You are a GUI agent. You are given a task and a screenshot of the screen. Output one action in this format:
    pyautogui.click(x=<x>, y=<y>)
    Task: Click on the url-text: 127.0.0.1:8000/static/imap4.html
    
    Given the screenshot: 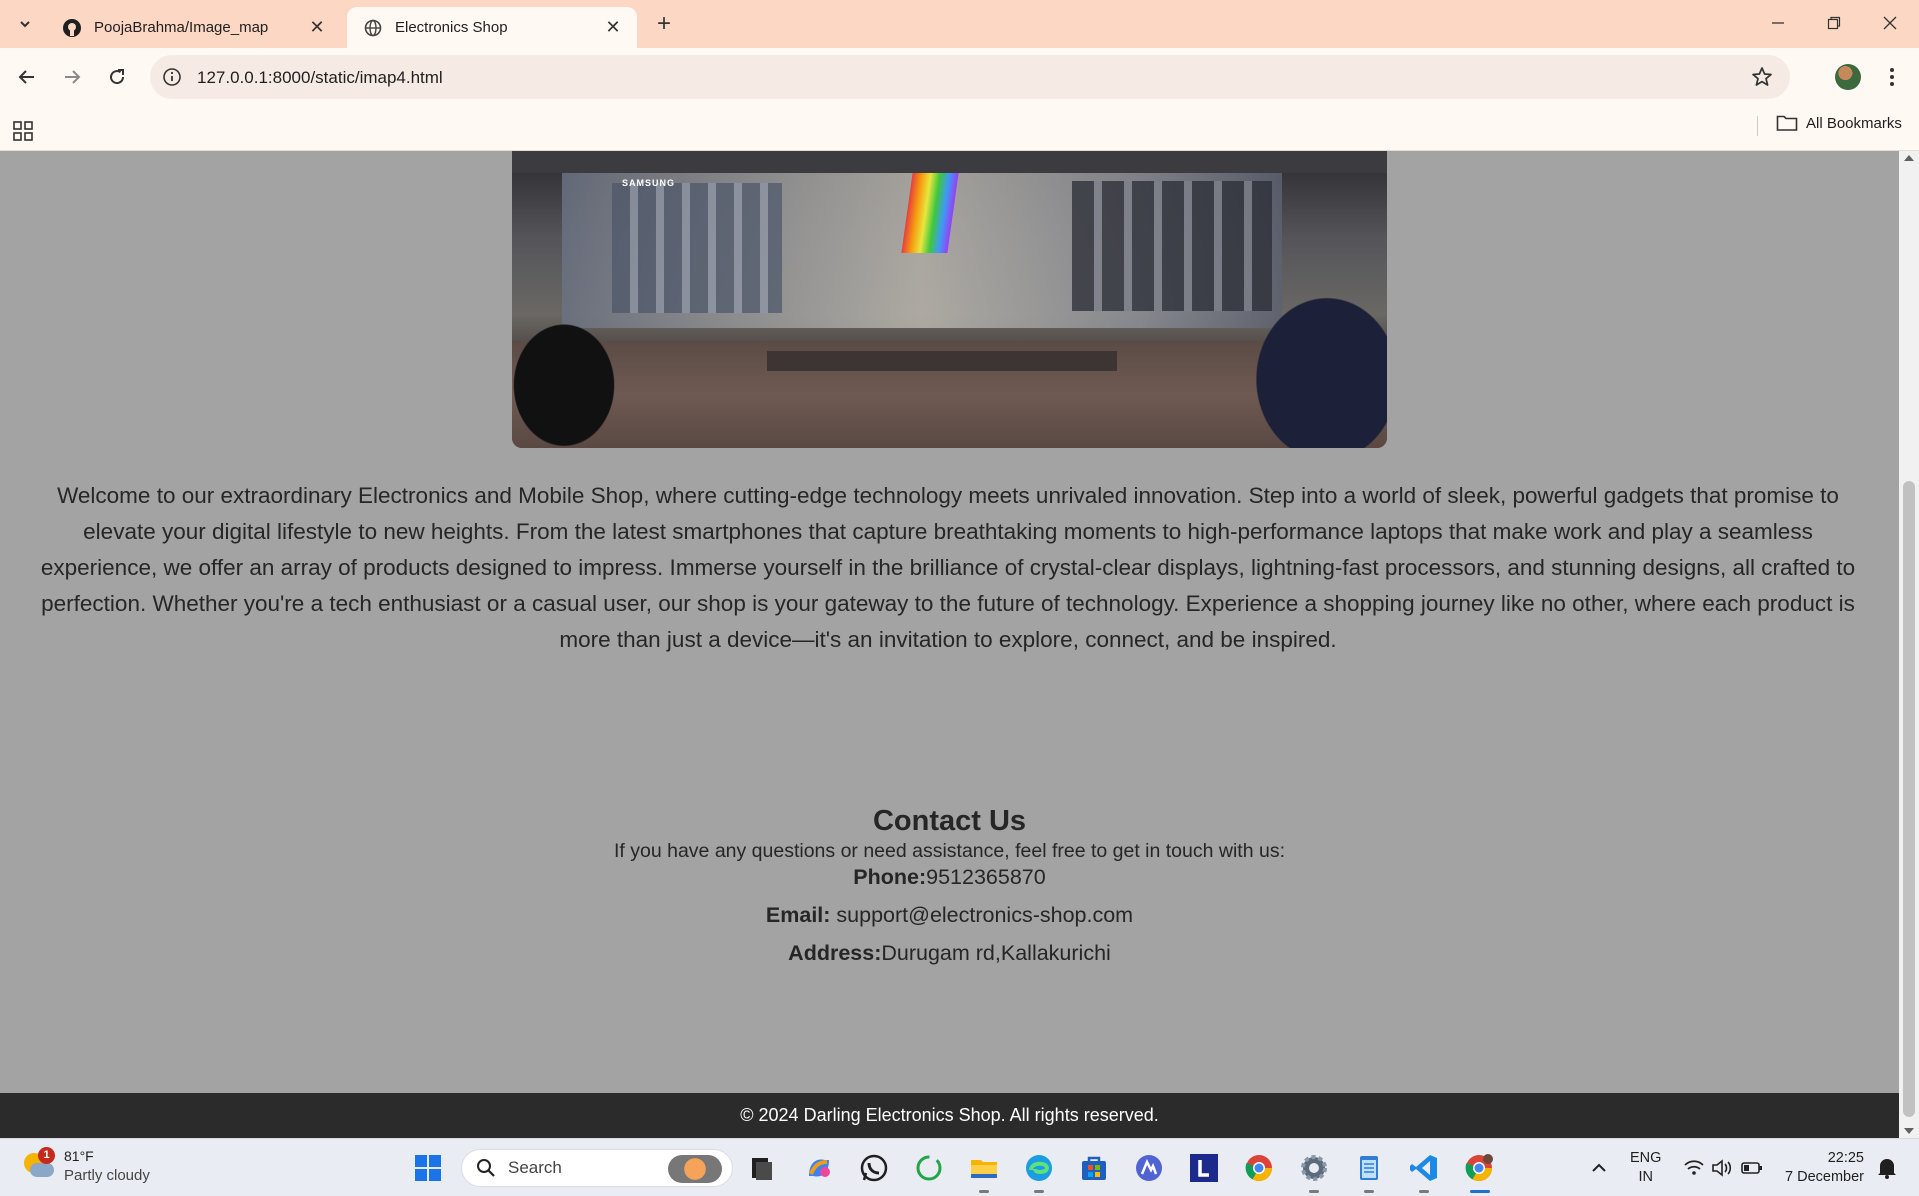 What is the action you would take?
    pyautogui.click(x=320, y=77)
    